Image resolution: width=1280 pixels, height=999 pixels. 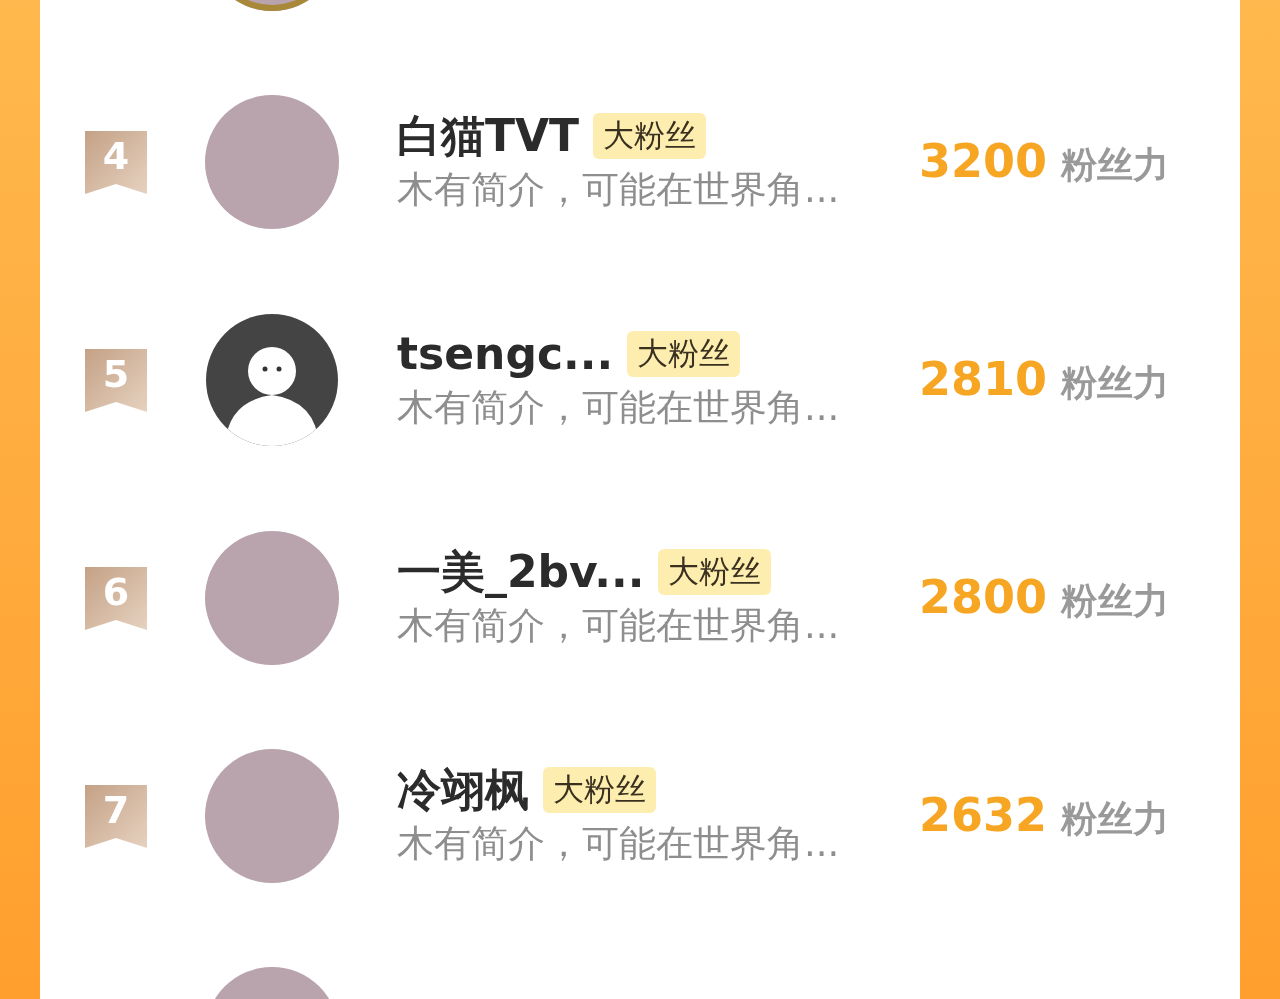 I want to click on rank-ribbon: 5, so click(x=116, y=380).